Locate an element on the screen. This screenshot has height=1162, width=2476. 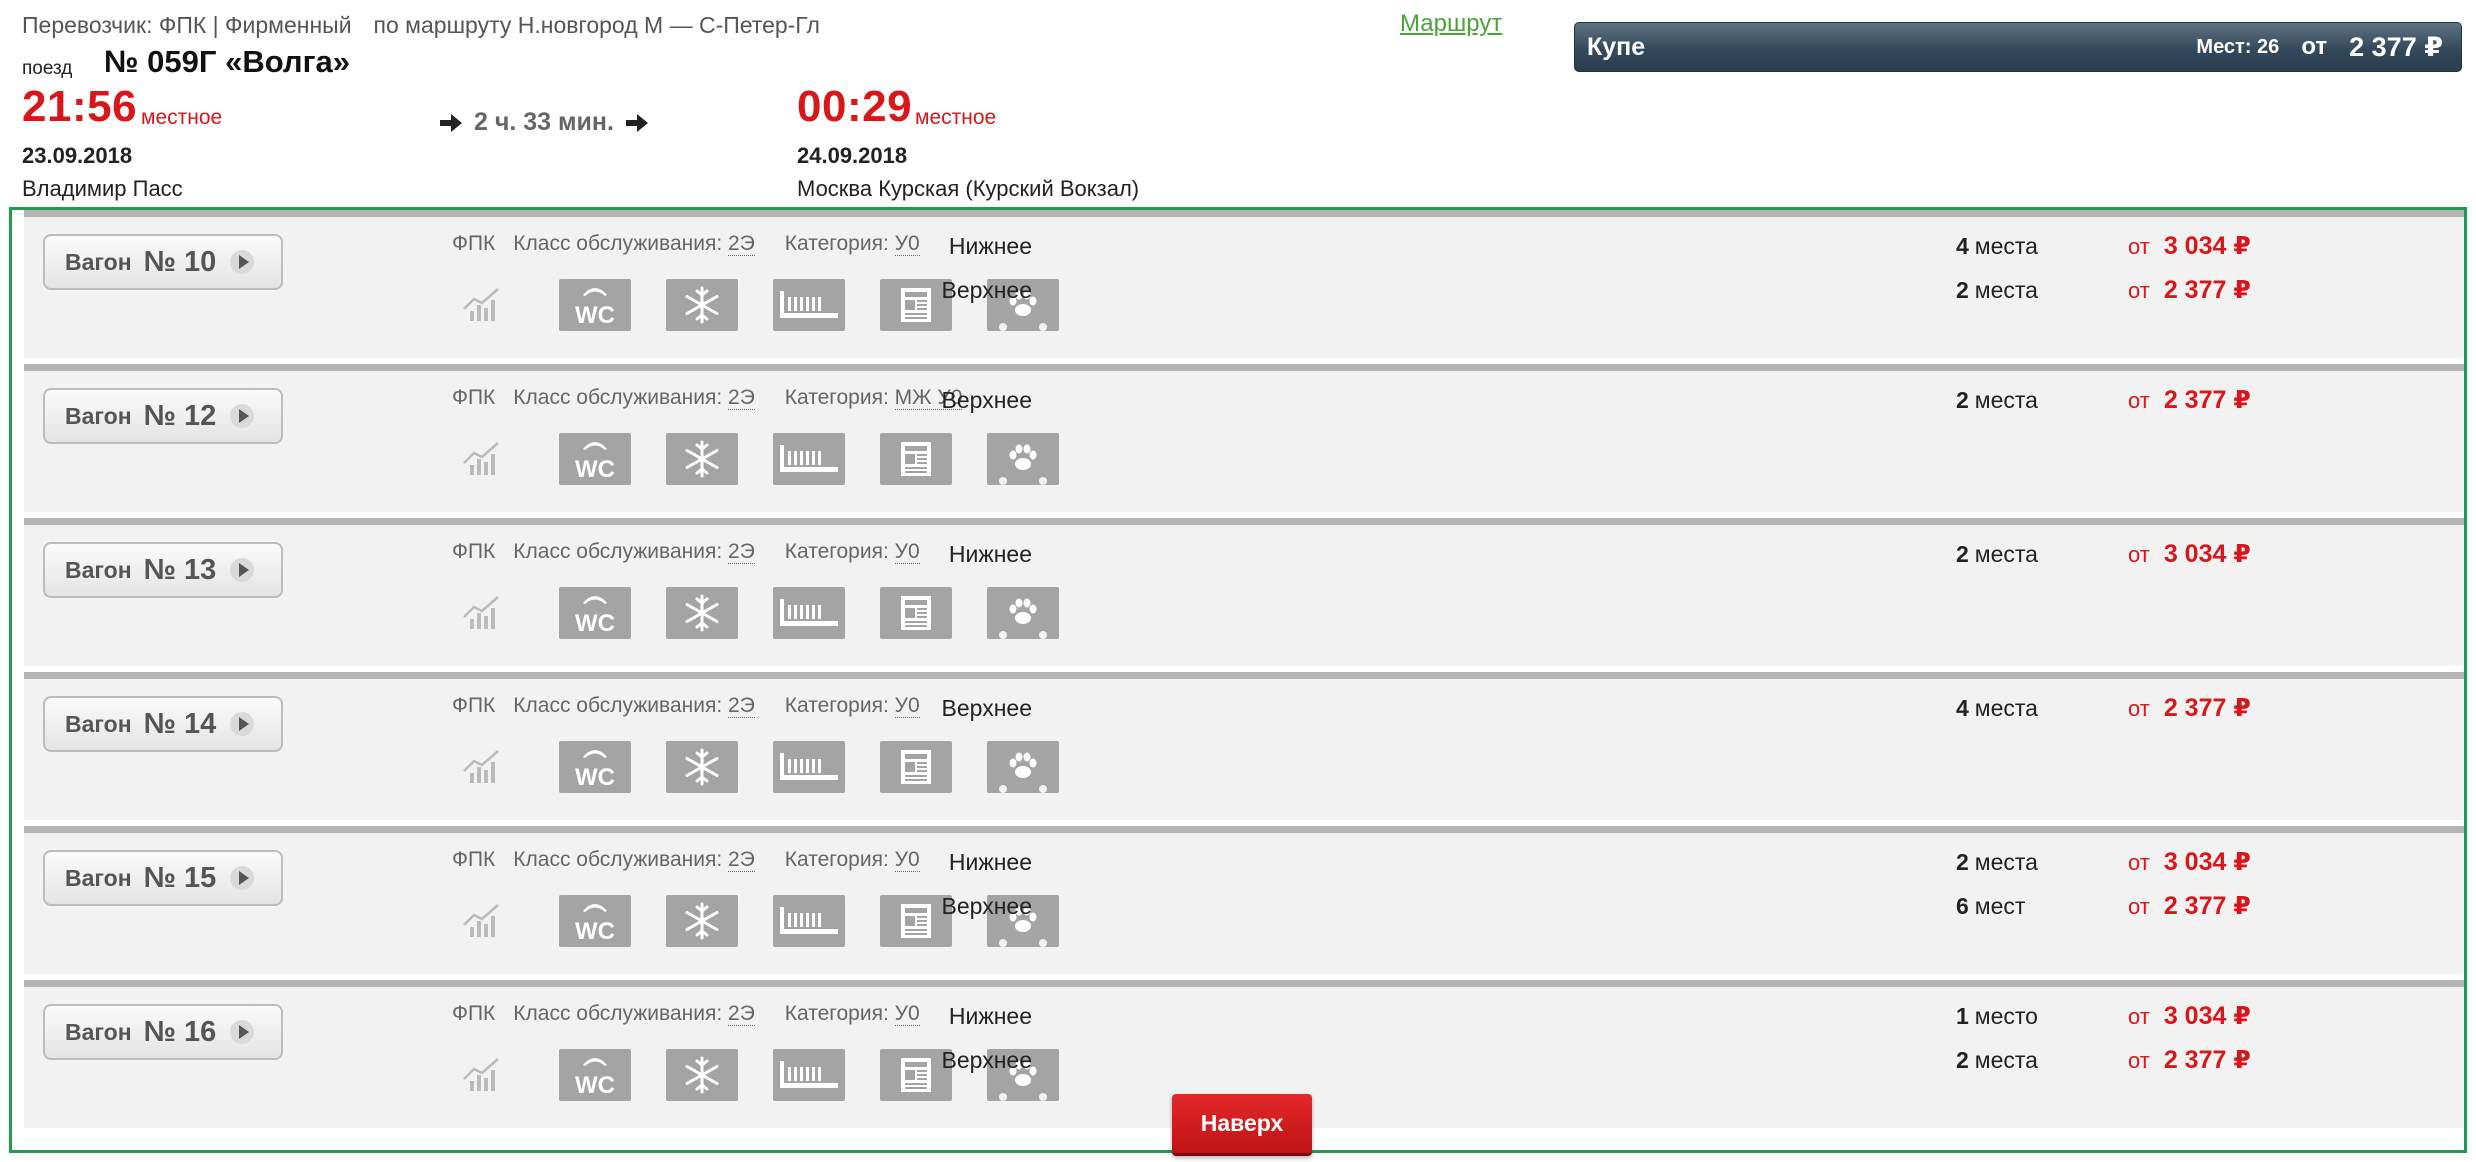
car-class-bar: Купе Мест: 26 от 2 377 ₽ is located at coordinates (2018, 47).